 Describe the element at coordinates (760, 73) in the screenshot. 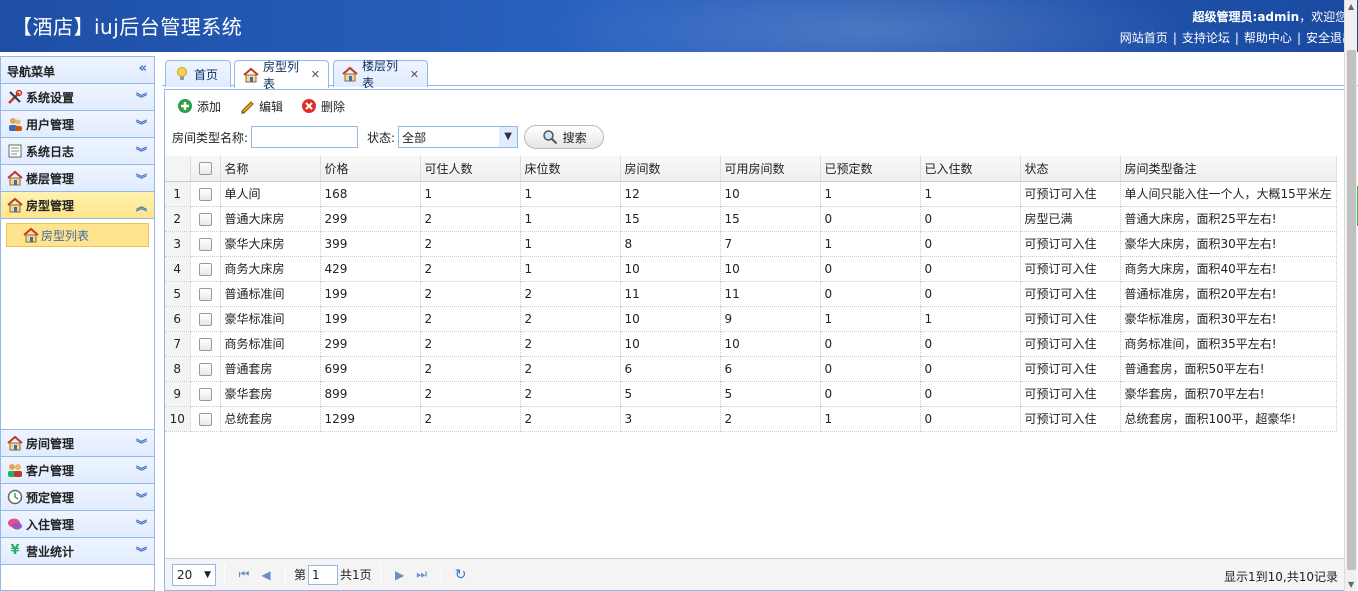

I see `tab-bar: 首页 房型列表 ✕ 楼层列表 ✕` at that location.